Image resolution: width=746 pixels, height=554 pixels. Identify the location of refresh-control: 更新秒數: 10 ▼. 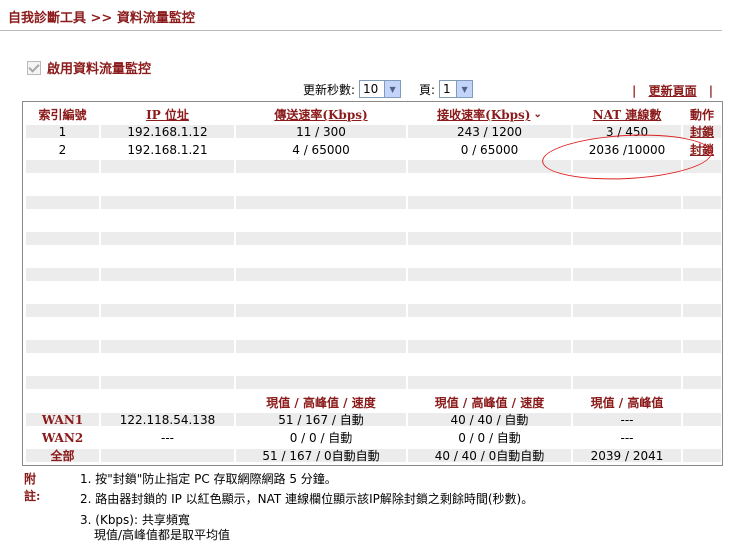
(352, 89).